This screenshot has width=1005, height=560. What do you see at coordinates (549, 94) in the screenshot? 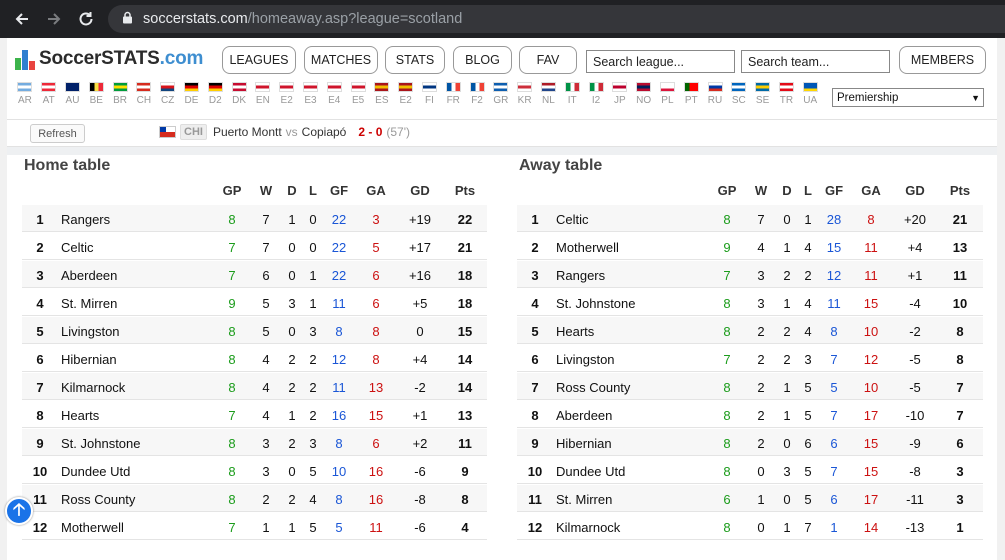
I see `flag-nl: NL` at bounding box center [549, 94].